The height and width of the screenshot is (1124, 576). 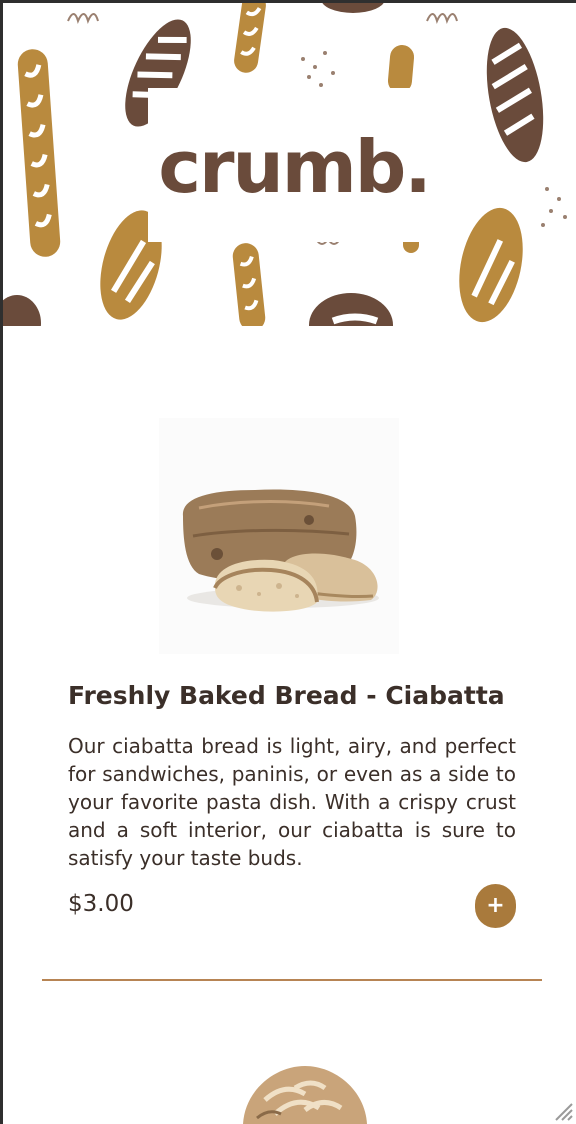 What do you see at coordinates (279, 536) in the screenshot?
I see `ciabatta-bread-photo` at bounding box center [279, 536].